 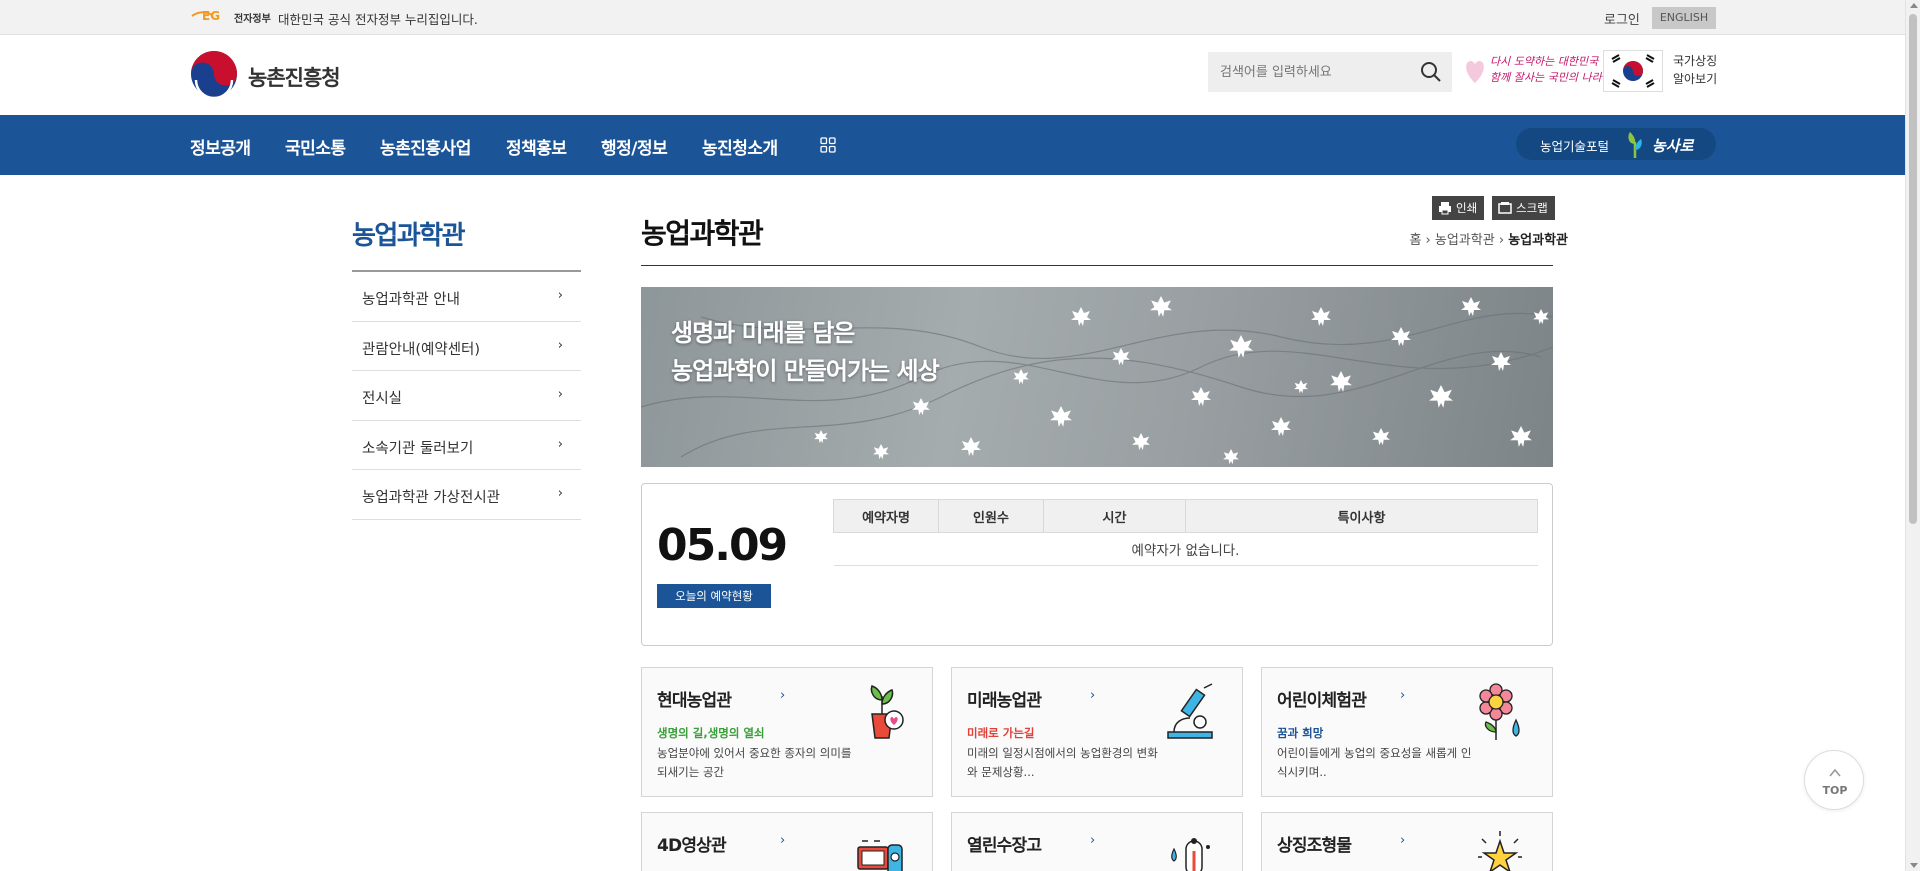 I want to click on print-icon, so click(x=1445, y=208).